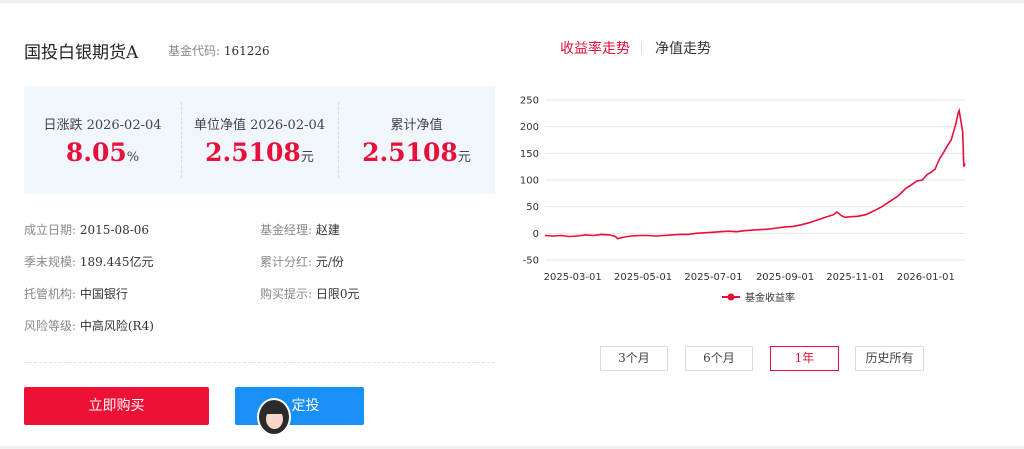 Image resolution: width=1024 pixels, height=449 pixels. I want to click on range-button: 3个月, so click(634, 358).